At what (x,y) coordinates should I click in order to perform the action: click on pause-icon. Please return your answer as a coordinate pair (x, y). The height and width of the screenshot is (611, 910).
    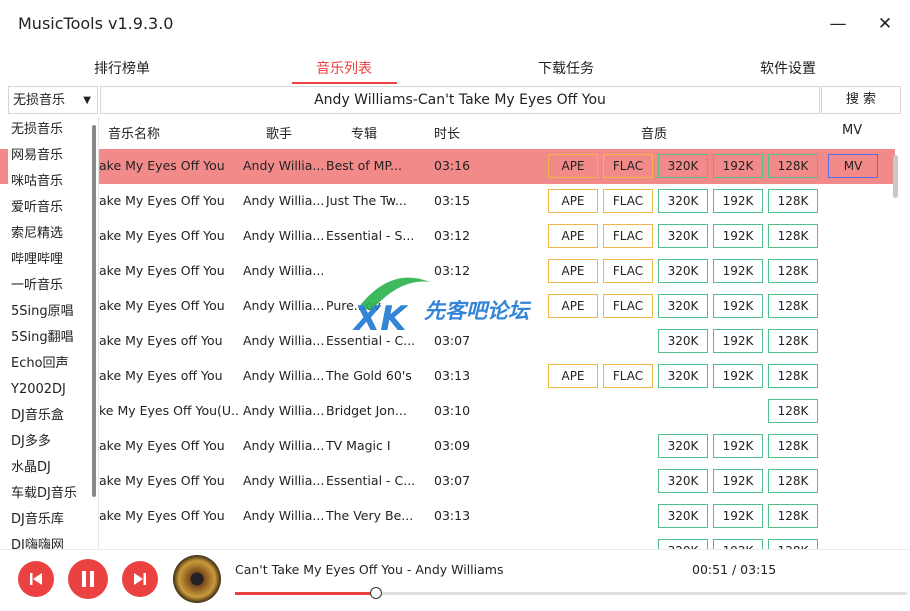
    Looking at the image, I should click on (88, 579).